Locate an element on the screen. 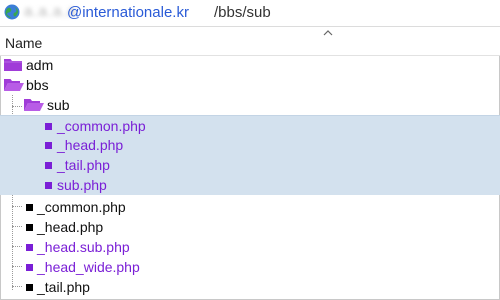 This screenshot has height=300, width=500. folder-icon is located at coordinates (13, 65).